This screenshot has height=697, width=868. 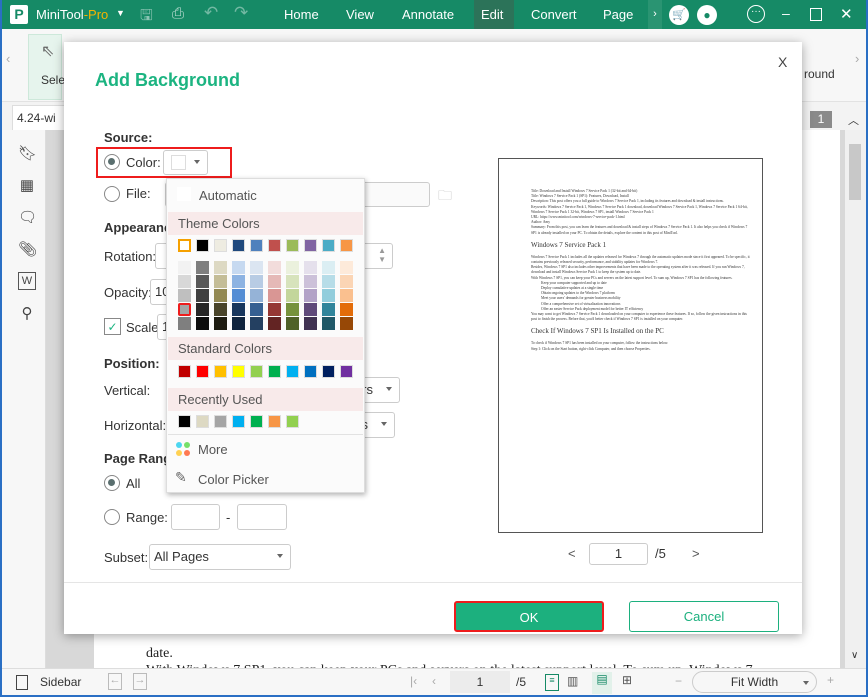 I want to click on search-icon: ⚲, so click(x=27, y=313).